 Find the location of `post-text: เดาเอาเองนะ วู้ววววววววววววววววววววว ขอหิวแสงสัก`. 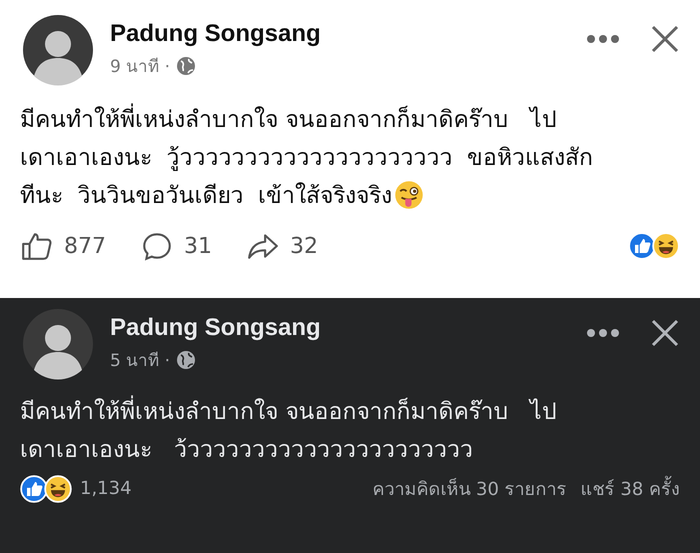

post-text: เดาเอาเองนะ วู้ววววววววววววววววววววว ขอหิวแสงสัก is located at coordinates (307, 158).